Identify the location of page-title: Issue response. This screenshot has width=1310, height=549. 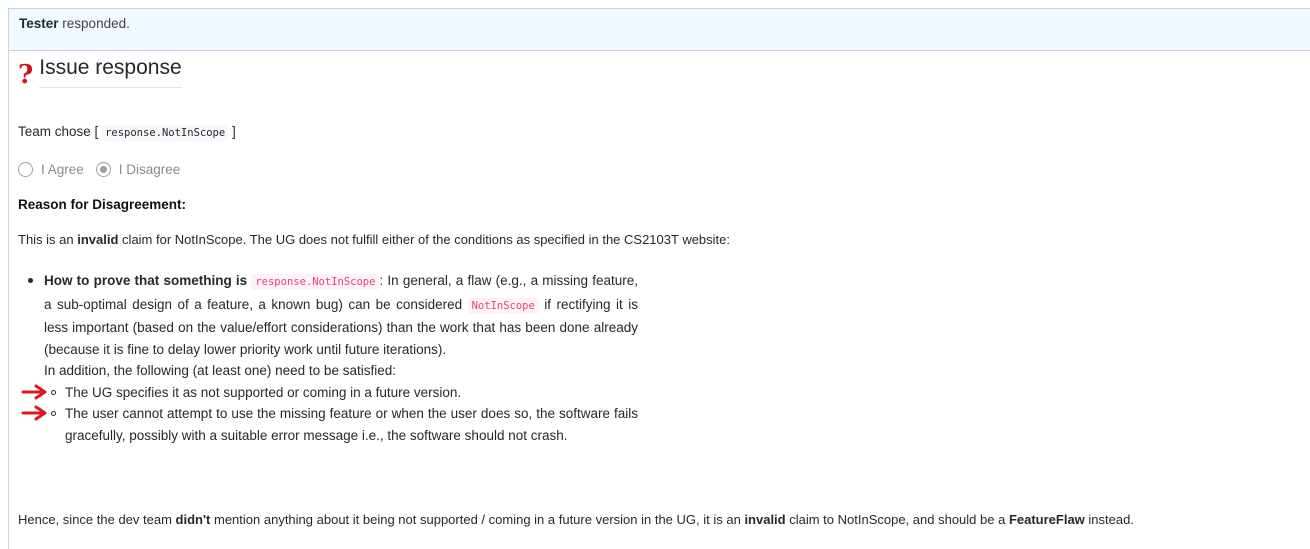
(110, 71).